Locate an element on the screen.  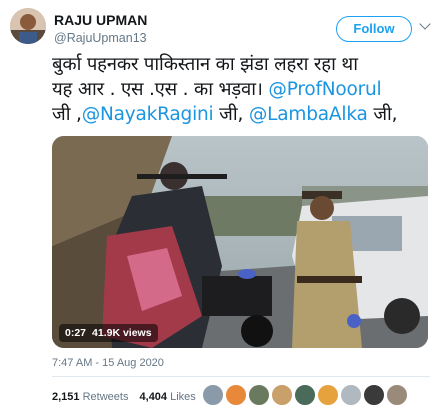
likes-label: Likes is located at coordinates (183, 397).